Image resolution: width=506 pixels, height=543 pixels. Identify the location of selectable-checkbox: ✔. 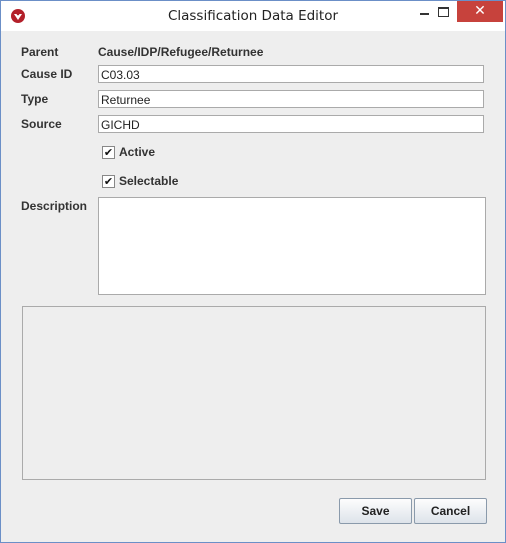
(108, 181).